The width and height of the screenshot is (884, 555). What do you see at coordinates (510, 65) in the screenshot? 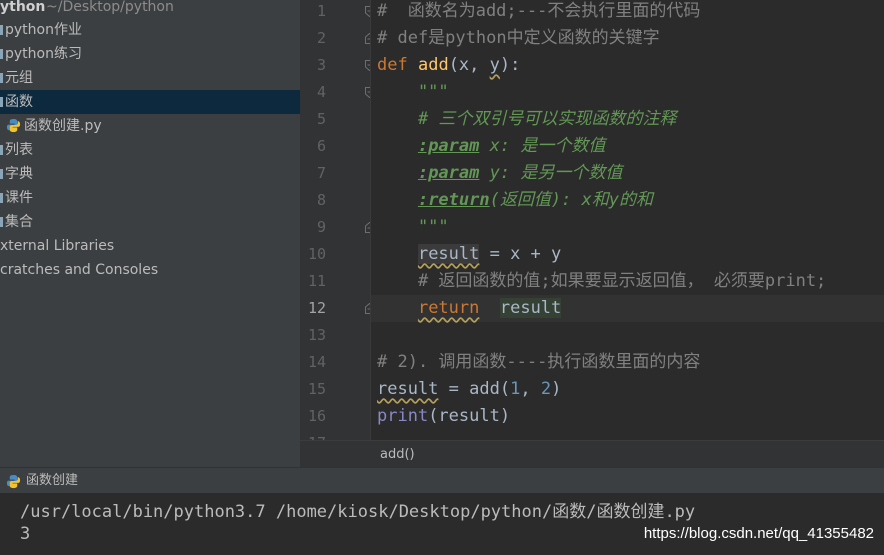
I see `params-end: ):` at bounding box center [510, 65].